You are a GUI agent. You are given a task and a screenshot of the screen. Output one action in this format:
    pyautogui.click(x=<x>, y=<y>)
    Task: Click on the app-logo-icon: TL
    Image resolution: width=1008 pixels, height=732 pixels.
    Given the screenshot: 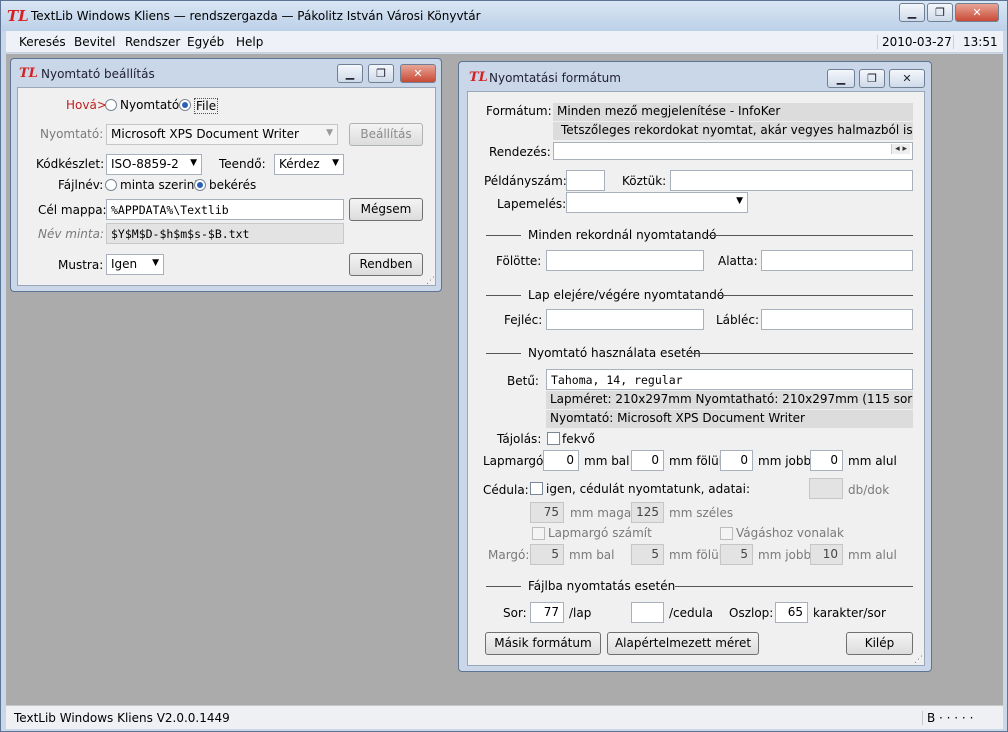 What is the action you would take?
    pyautogui.click(x=18, y=16)
    